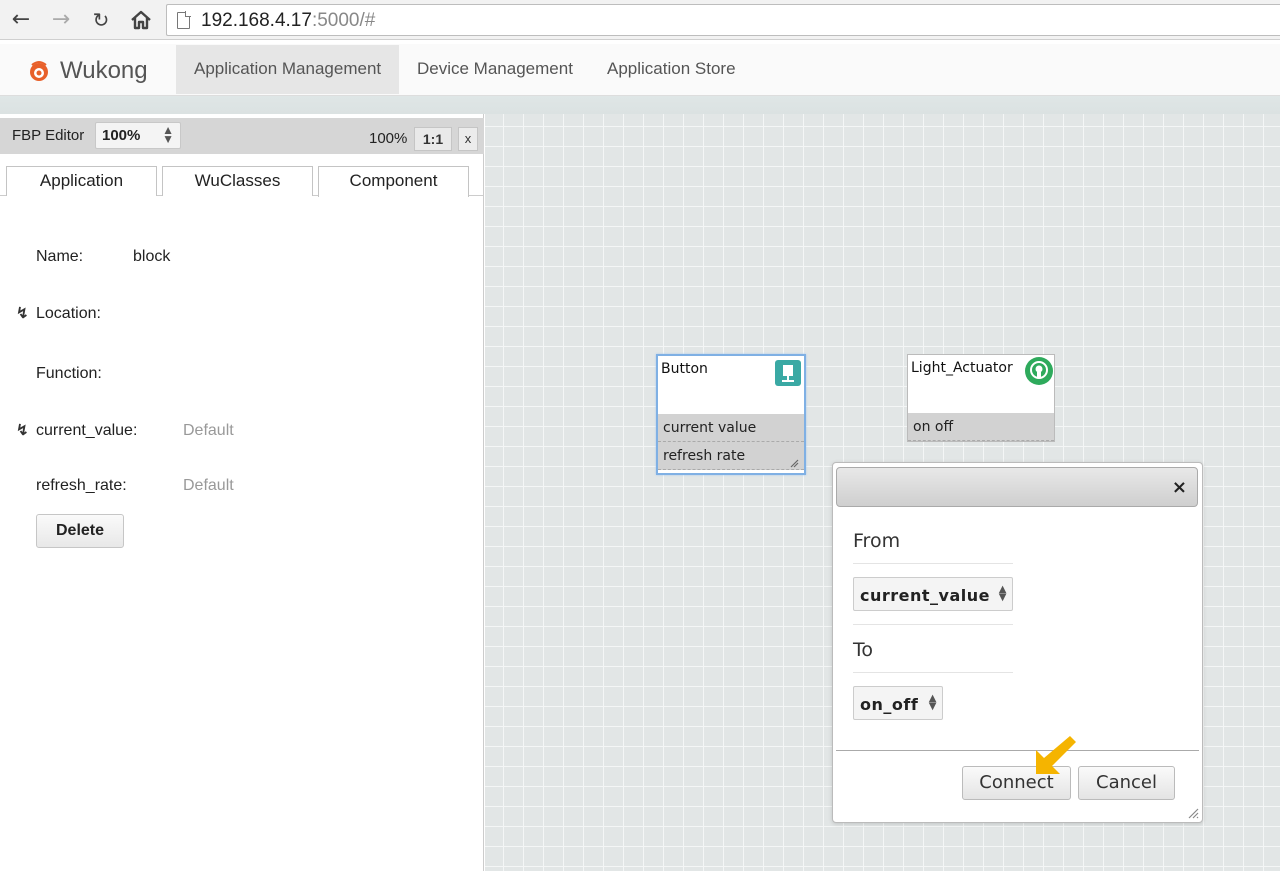 Image resolution: width=1280 pixels, height=871 pixels. Describe the element at coordinates (60, 256) in the screenshot. I see `name-label: Name:` at that location.